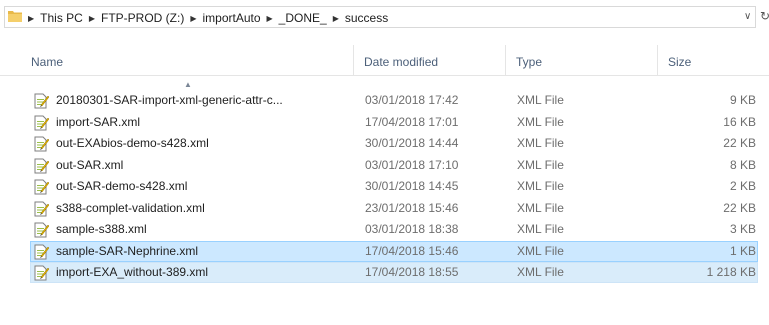 The height and width of the screenshot is (325, 769). What do you see at coordinates (412, 100) in the screenshot?
I see `file-date-modified: 03/01/2018 17:42` at bounding box center [412, 100].